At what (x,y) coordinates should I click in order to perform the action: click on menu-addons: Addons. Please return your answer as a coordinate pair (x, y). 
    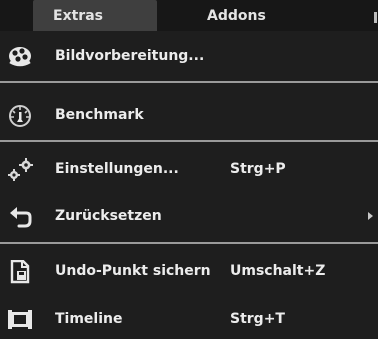
    Looking at the image, I should click on (236, 15).